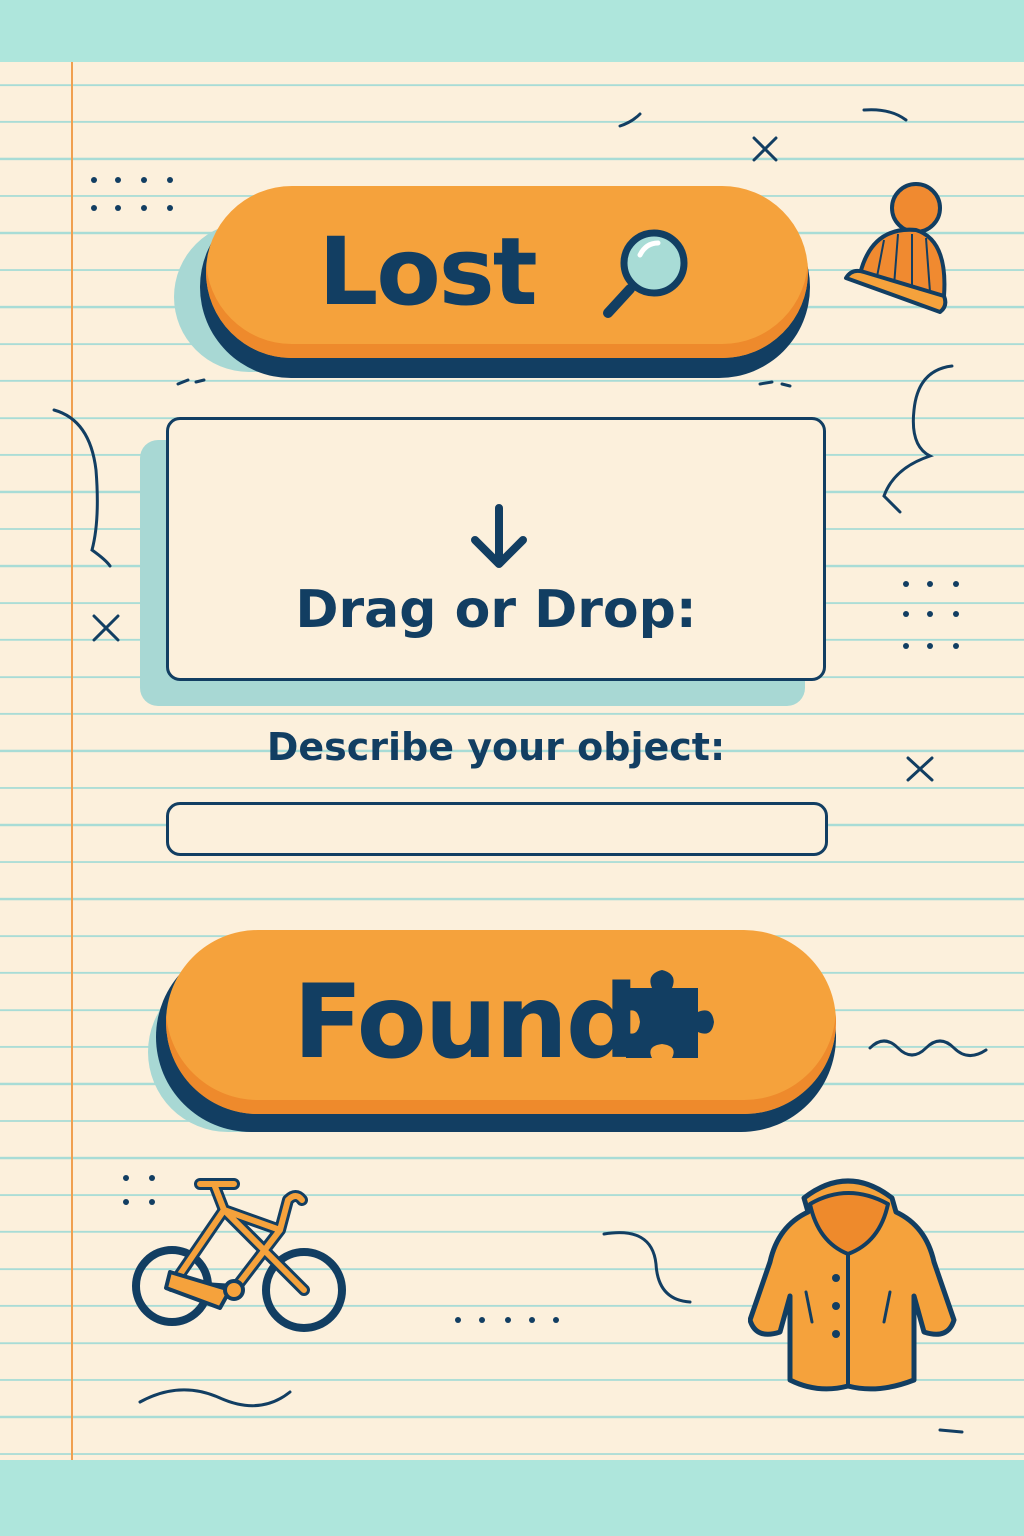  What do you see at coordinates (496, 610) in the screenshot?
I see `dropzone-label: Drag or Drop:` at bounding box center [496, 610].